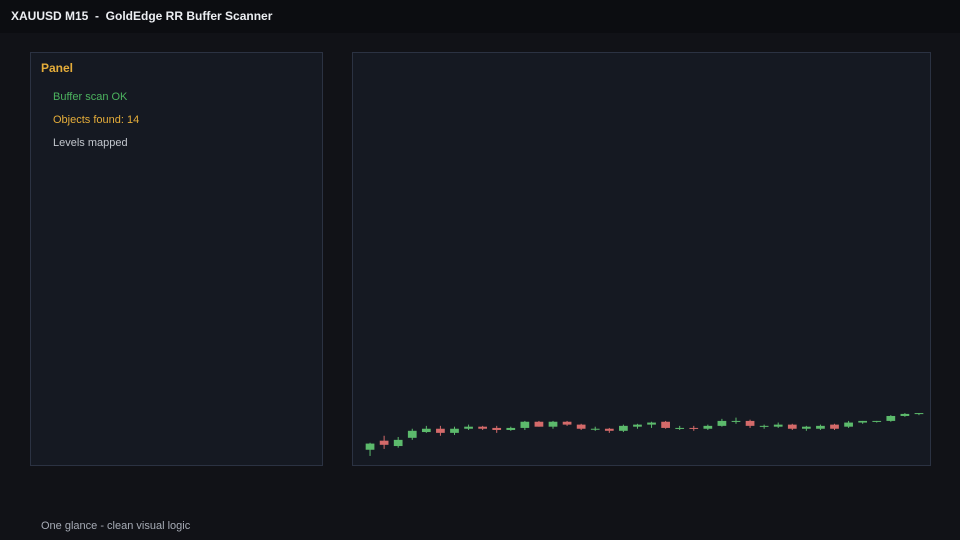 Image resolution: width=960 pixels, height=540 pixels. What do you see at coordinates (480, 16) in the screenshot?
I see `title-bar: XAUUSD M15 - GoldEdge RR Buffer Scanner` at bounding box center [480, 16].